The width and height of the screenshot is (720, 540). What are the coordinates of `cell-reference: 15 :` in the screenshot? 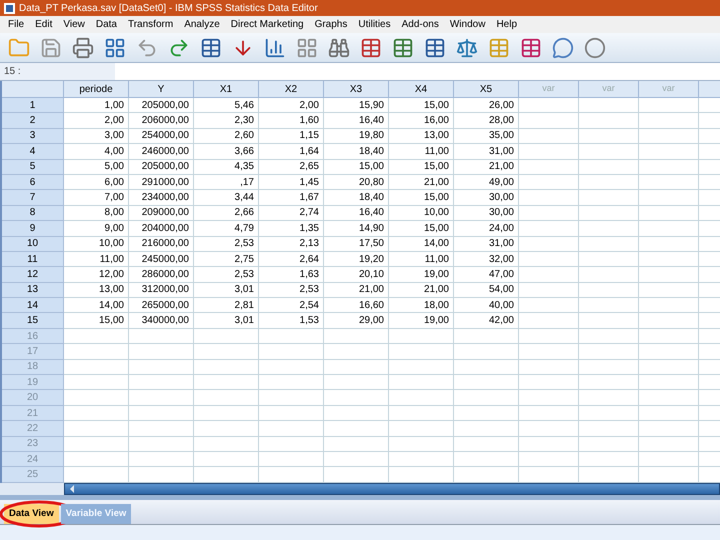 It's located at (57, 71).